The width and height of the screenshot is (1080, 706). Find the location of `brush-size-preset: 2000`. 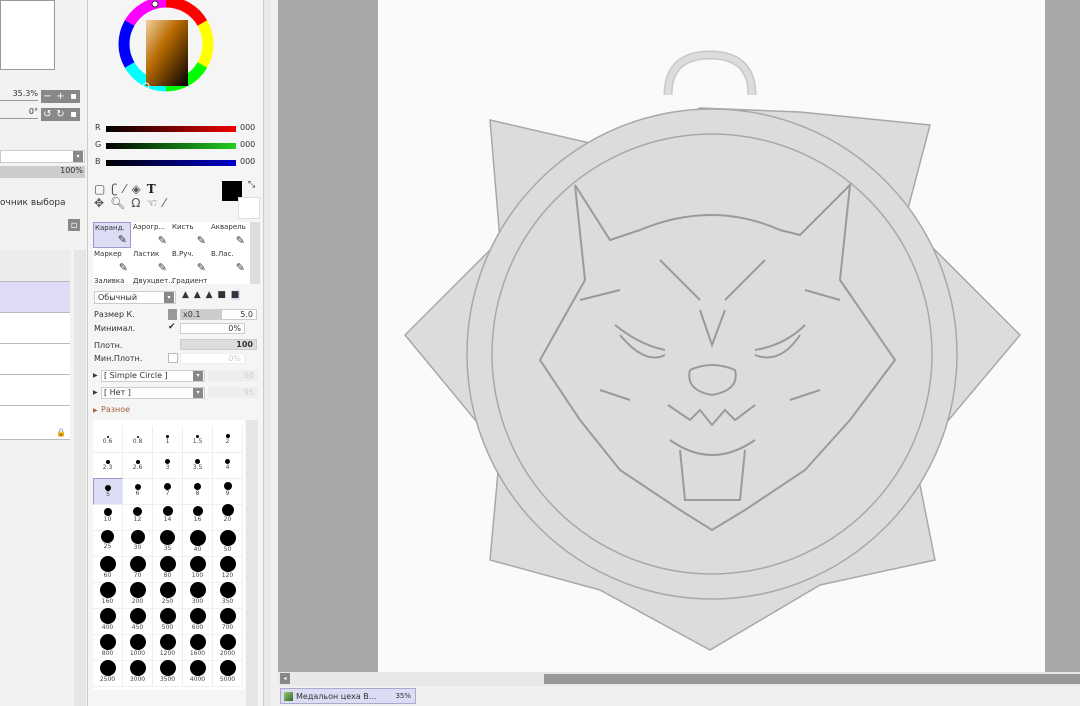

brush-size-preset: 2000 is located at coordinates (228, 647).